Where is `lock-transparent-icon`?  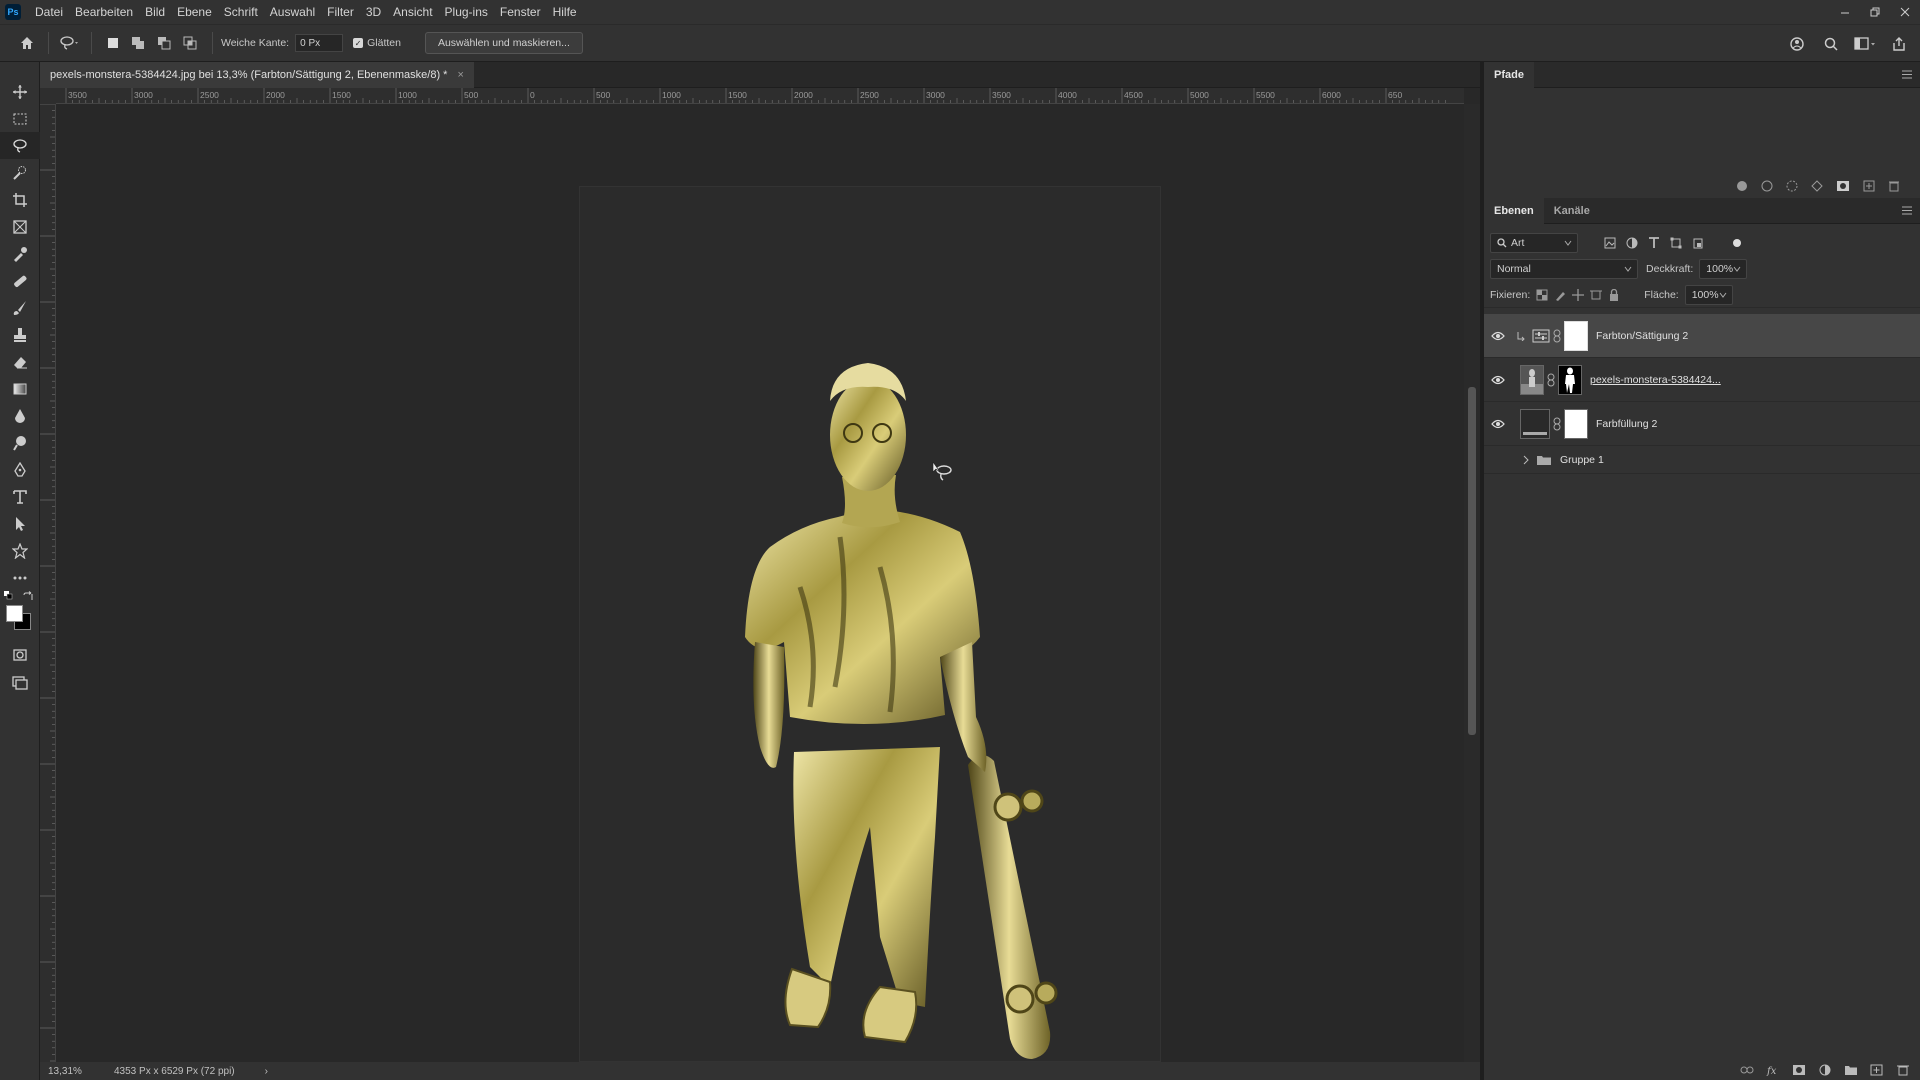 lock-transparent-icon is located at coordinates (1542, 295).